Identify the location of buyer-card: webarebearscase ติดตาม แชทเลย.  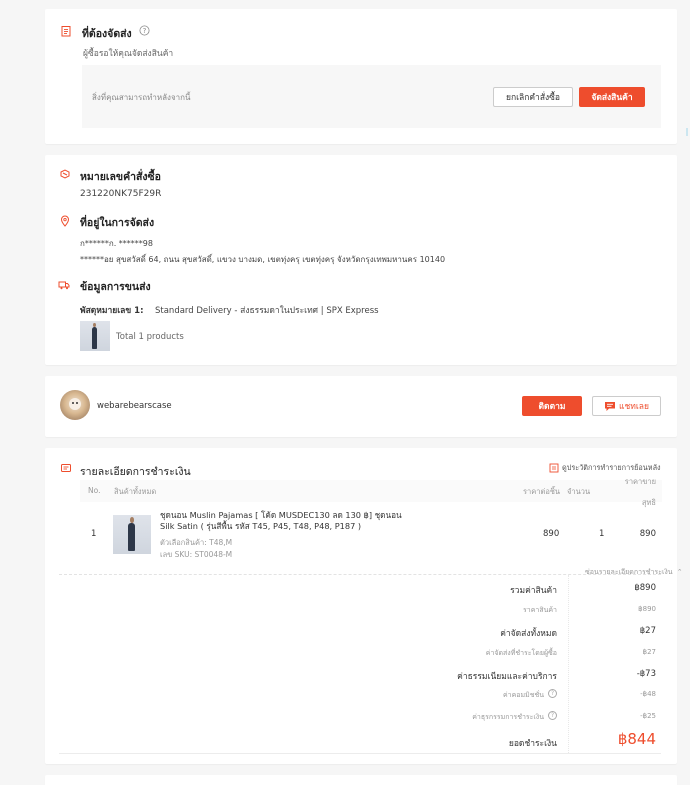
(361, 406).